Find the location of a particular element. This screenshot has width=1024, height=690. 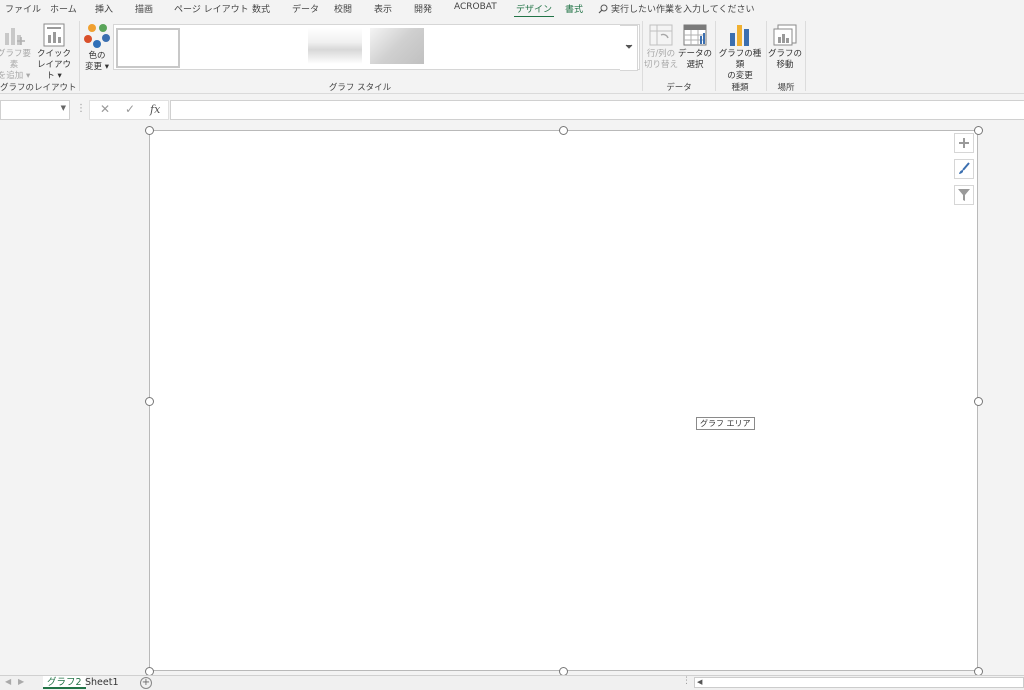

add-chart-element-button: グラフ要素 を追加 ▾ is located at coordinates (16, 52).